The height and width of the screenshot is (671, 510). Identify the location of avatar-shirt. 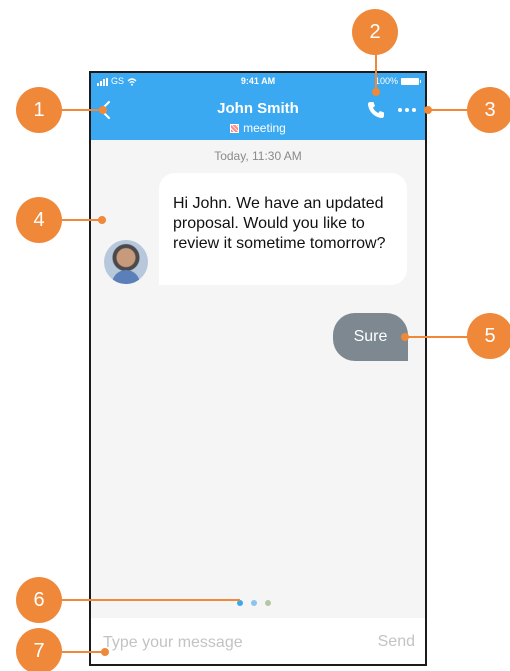
(126, 277).